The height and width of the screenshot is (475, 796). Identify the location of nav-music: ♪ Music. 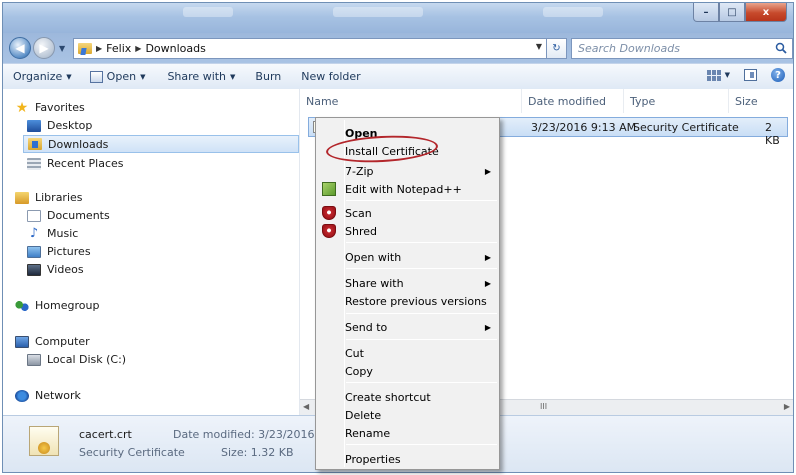
(52, 233).